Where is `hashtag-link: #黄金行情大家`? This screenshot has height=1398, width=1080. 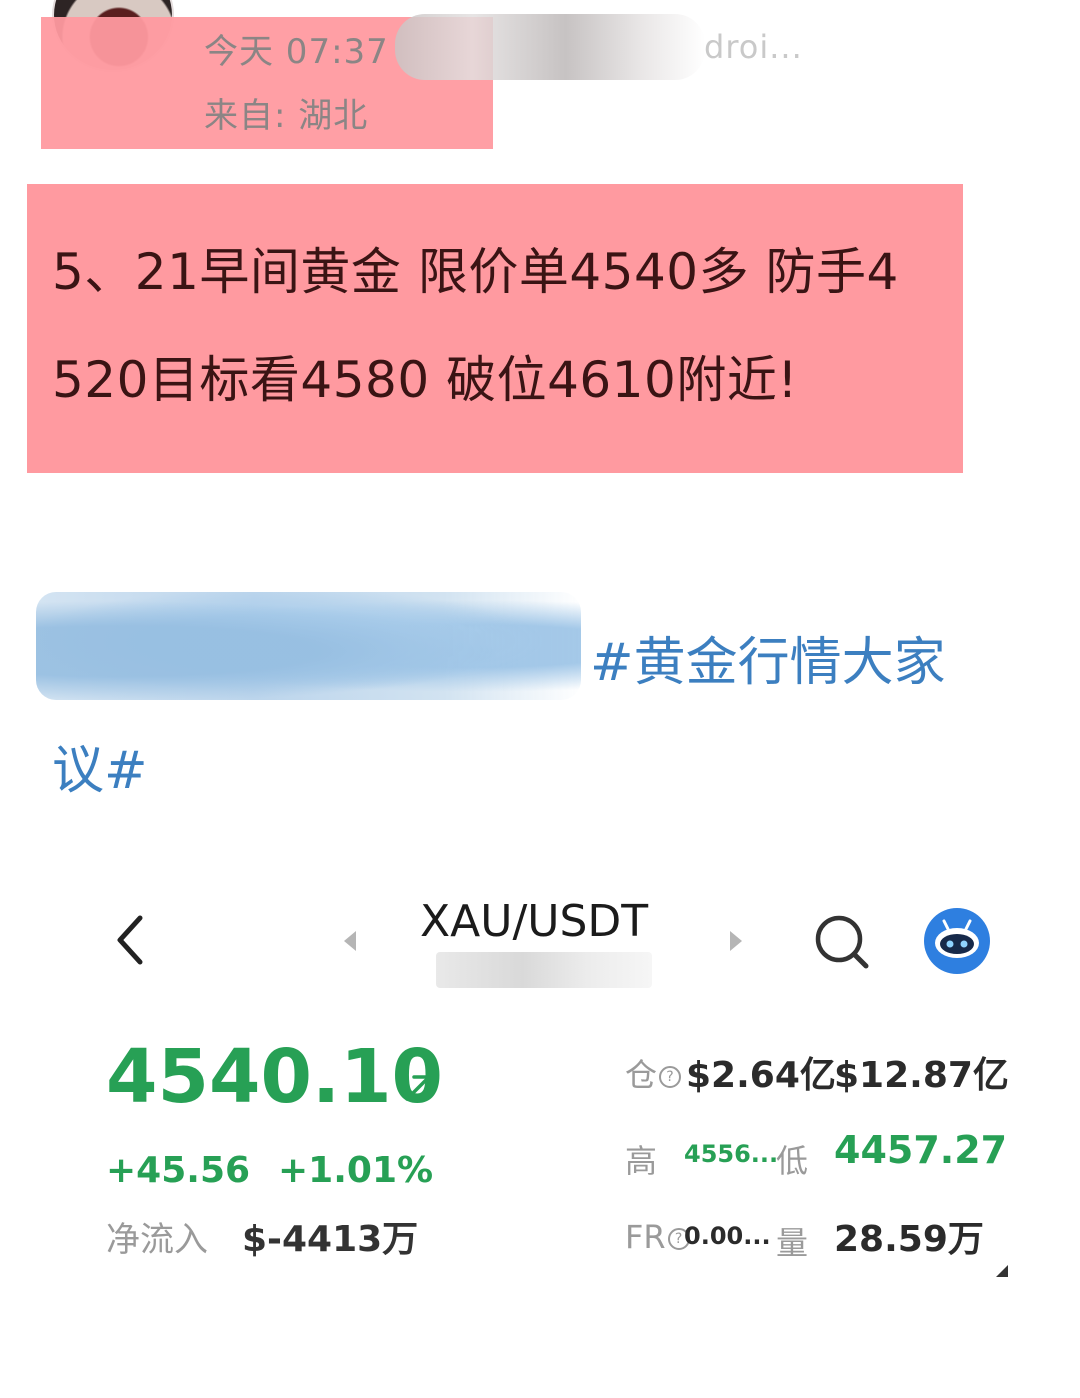 hashtag-link: #黄金行情大家 is located at coordinates (768, 657).